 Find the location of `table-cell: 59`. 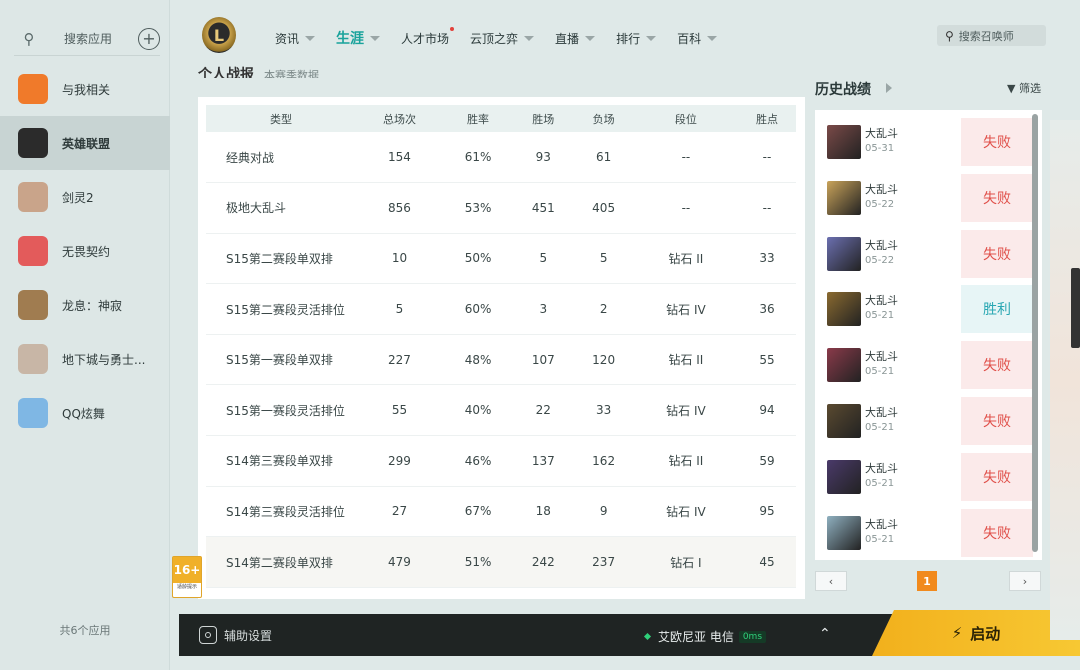

table-cell: 59 is located at coordinates (767, 461).